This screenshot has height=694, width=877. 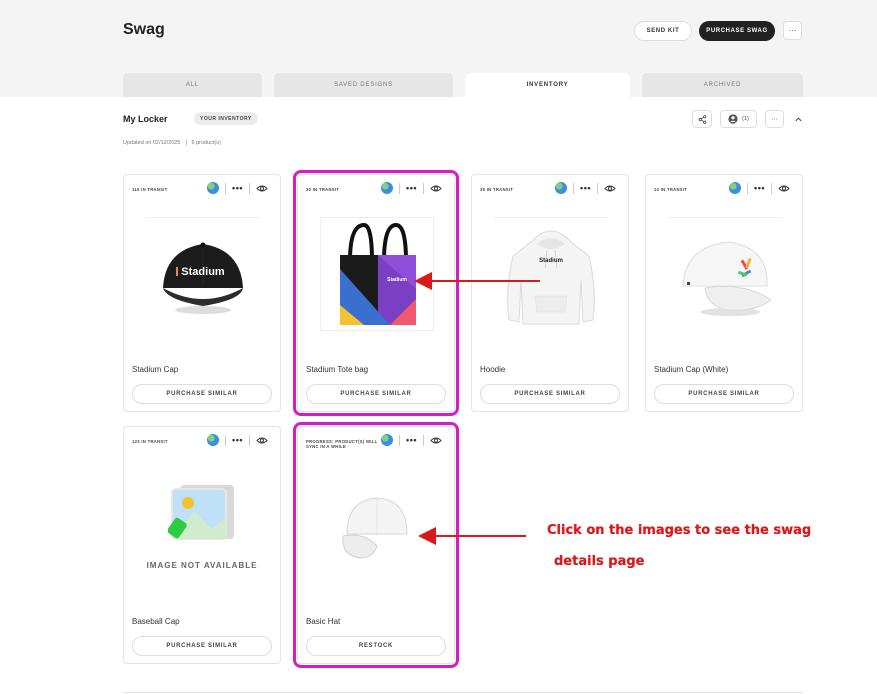 I want to click on black-cap-image: Stadium, so click(x=203, y=278).